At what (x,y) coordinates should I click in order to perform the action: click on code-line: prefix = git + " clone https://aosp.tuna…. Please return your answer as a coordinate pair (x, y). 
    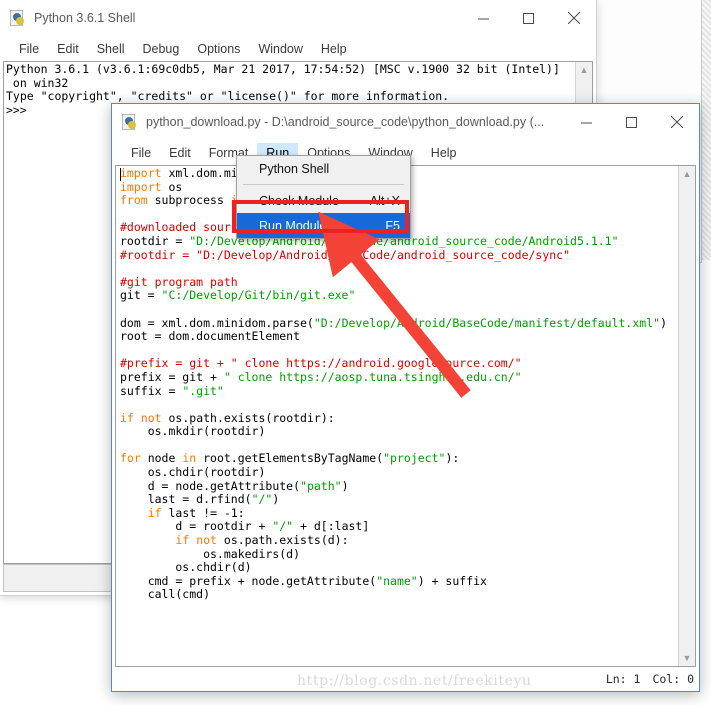
    Looking at the image, I should click on (399, 377).